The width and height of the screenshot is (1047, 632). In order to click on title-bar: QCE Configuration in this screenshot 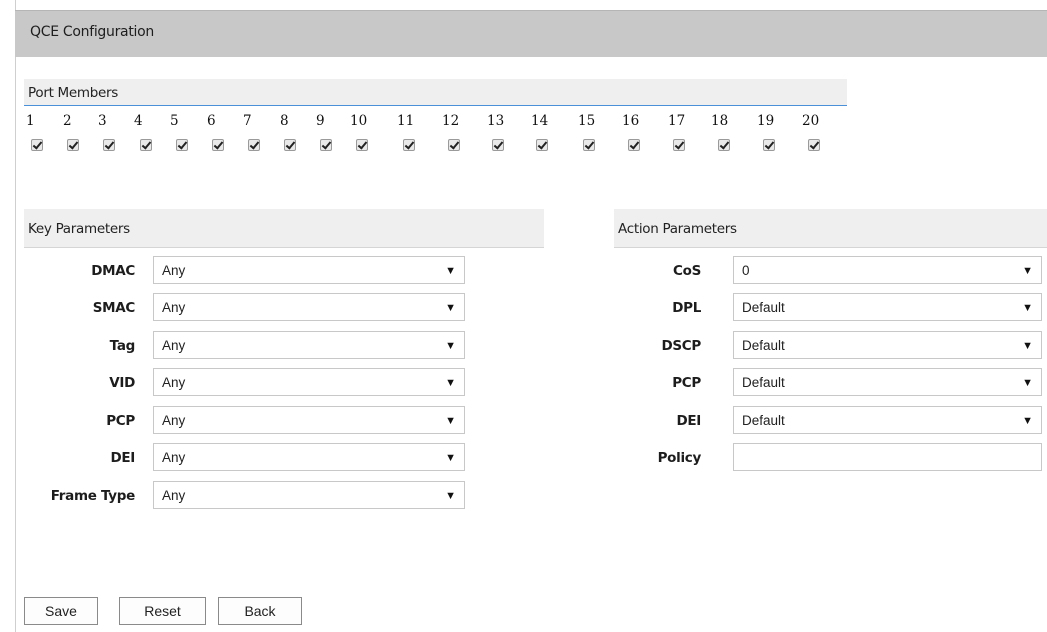, I will do `click(531, 33)`.